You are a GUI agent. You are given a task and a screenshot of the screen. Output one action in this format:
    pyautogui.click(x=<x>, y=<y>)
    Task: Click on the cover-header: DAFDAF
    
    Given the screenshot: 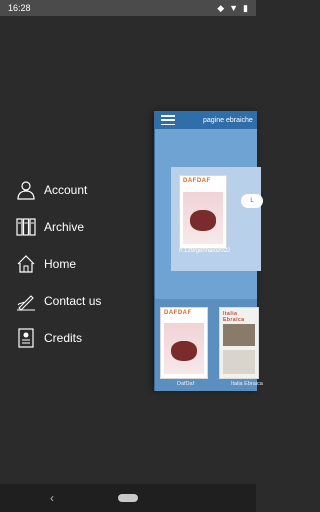 What is the action you would take?
    pyautogui.click(x=203, y=183)
    